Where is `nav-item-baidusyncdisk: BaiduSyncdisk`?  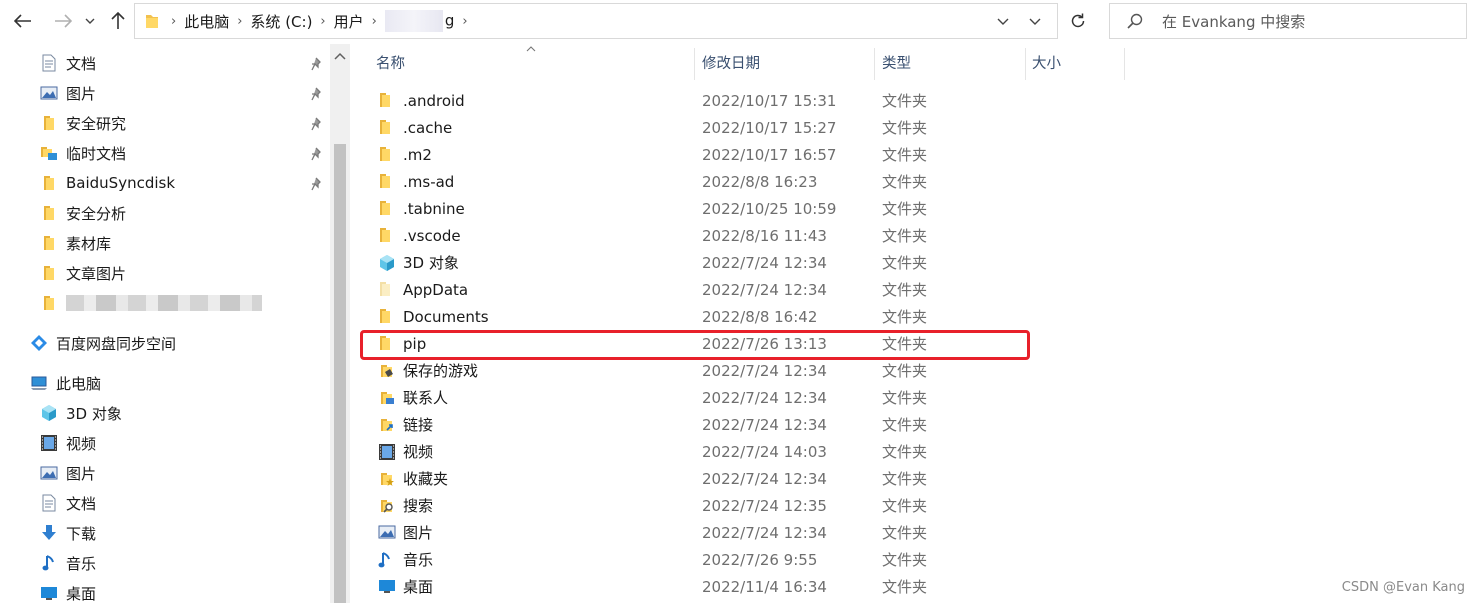 nav-item-baidusyncdisk: BaiduSyncdisk is located at coordinates (107, 183).